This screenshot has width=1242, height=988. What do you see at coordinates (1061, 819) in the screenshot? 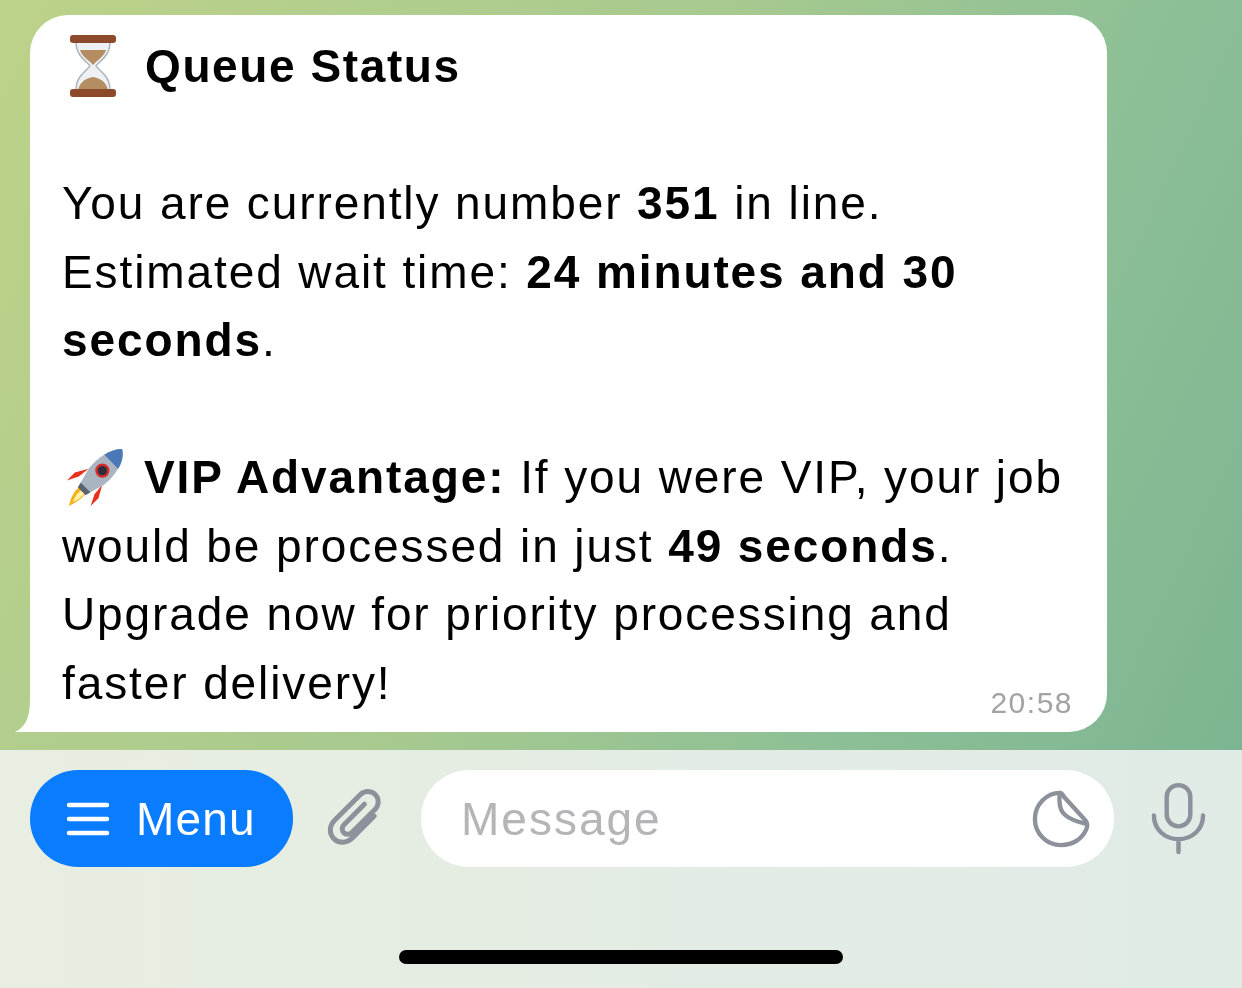
I see `sticker-icon` at bounding box center [1061, 819].